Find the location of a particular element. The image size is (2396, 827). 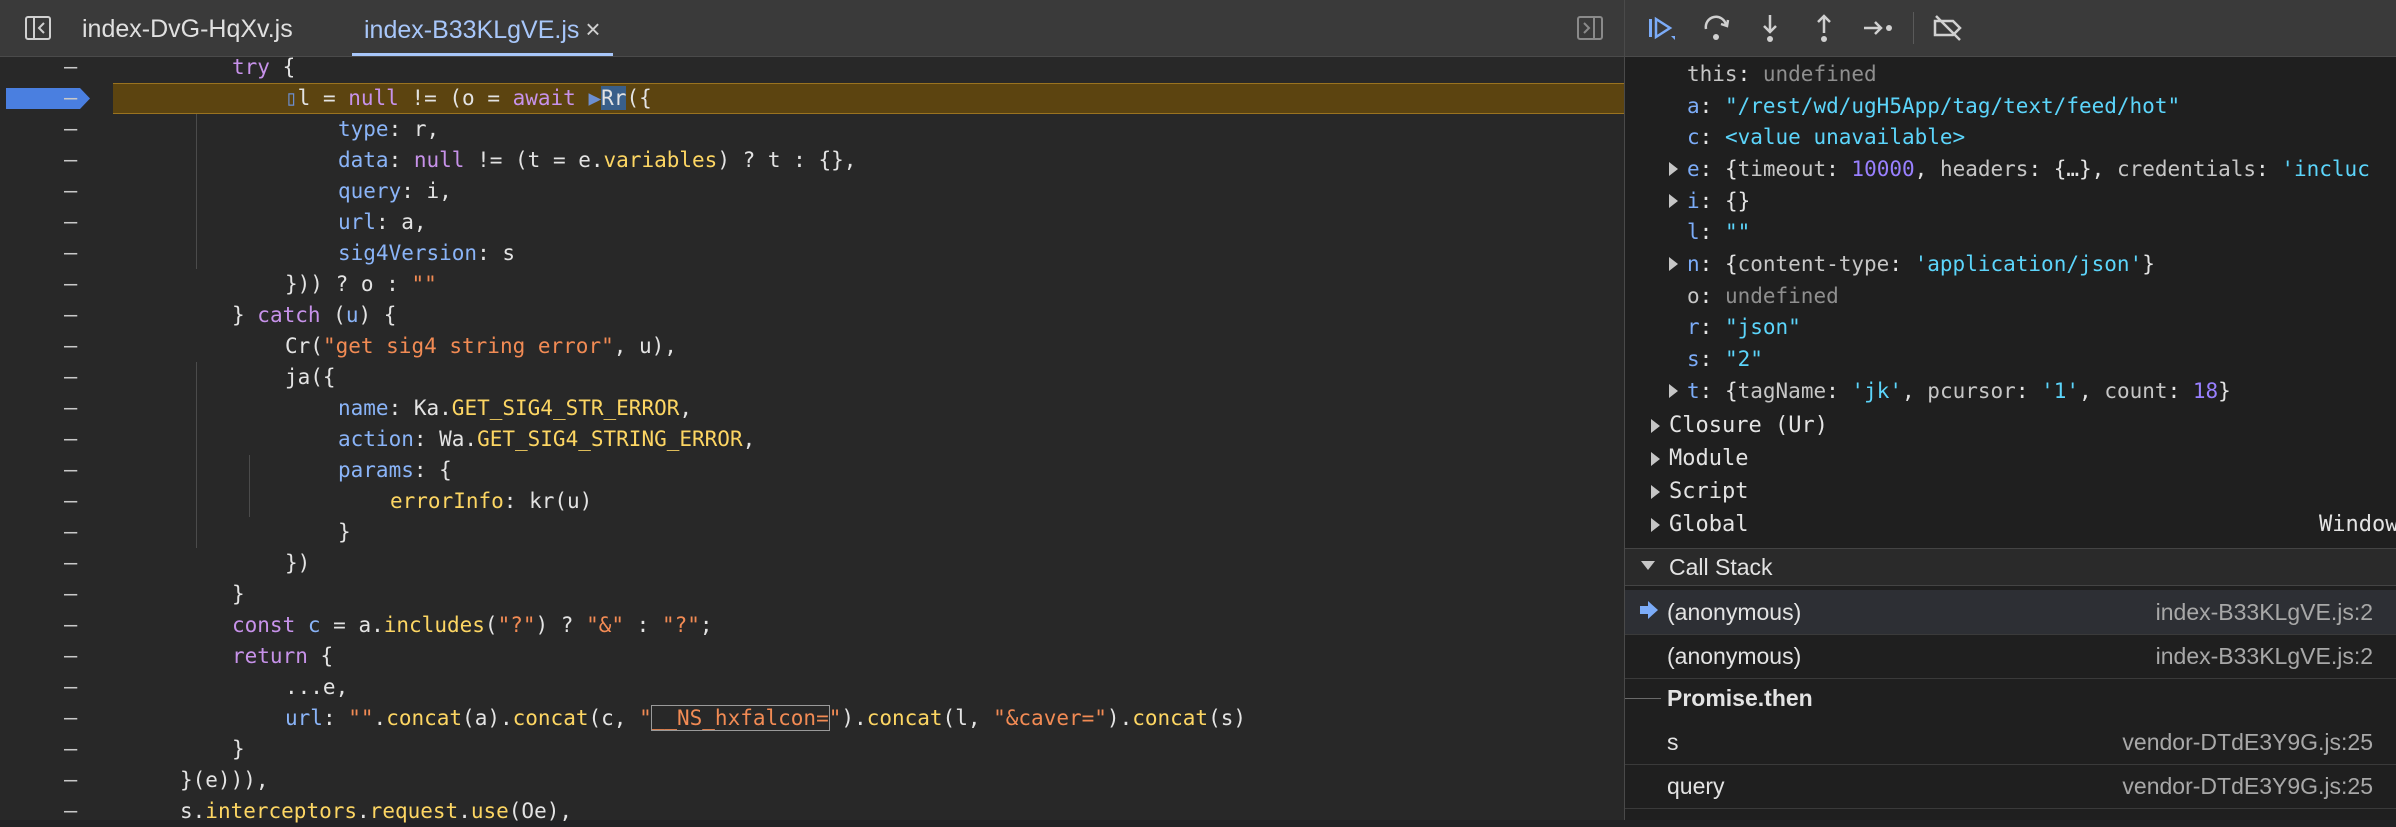

scope-variable-i: i: {} is located at coordinates (2010, 201).